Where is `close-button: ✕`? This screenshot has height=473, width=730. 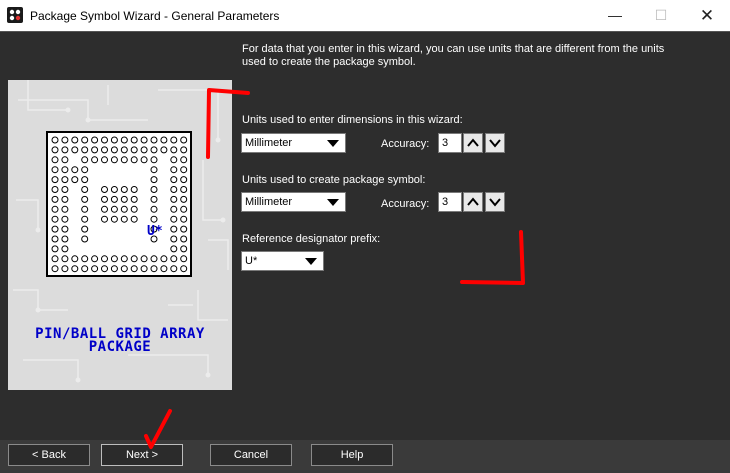
close-button: ✕ is located at coordinates (707, 15).